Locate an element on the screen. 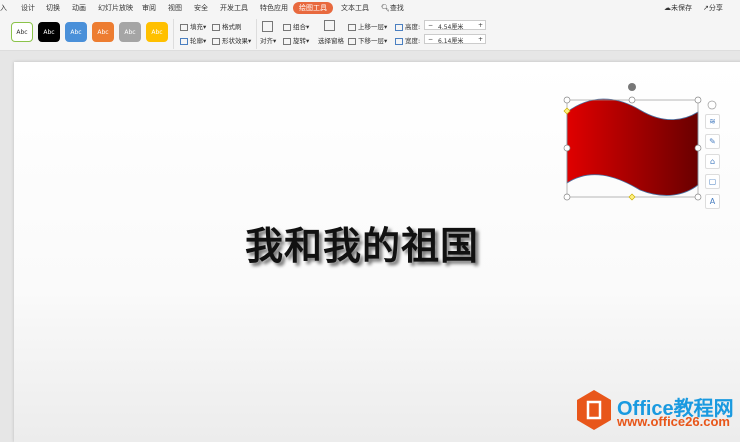  text-wrap-icon: A is located at coordinates (712, 201).